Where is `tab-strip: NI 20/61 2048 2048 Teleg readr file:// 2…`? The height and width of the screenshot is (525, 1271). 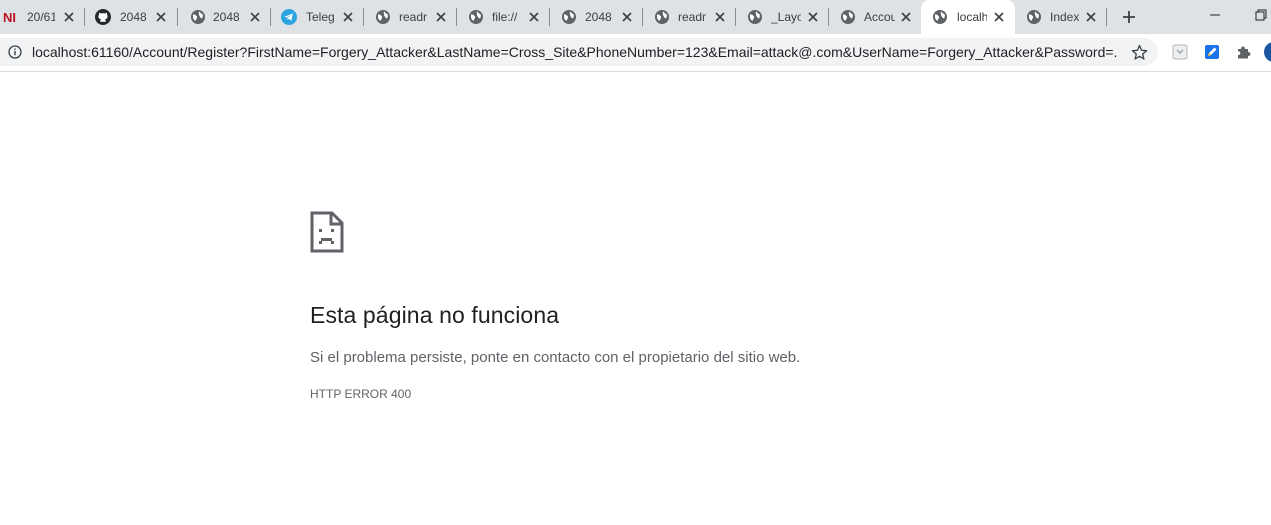 tab-strip: NI 20/61 2048 2048 Teleg readr file:// 2… is located at coordinates (635, 17).